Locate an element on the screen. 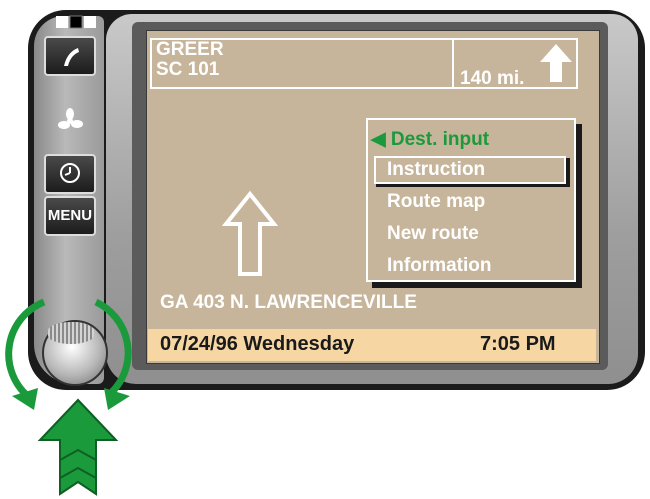 The image size is (650, 499). date-readout: 07/24/96 Wednesday is located at coordinates (257, 344).